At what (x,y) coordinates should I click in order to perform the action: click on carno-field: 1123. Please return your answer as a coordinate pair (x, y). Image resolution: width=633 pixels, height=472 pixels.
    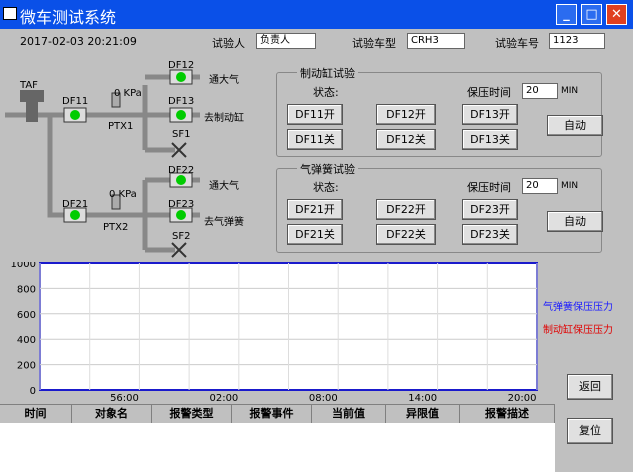
    Looking at the image, I should click on (577, 41).